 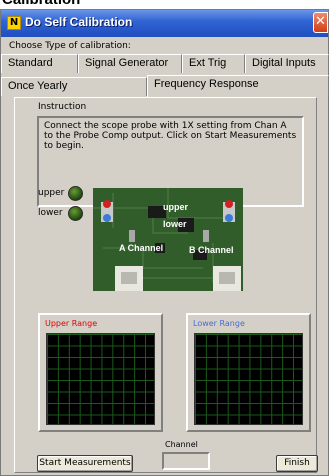 I want to click on instruction-label: Instruction, so click(x=62, y=107).